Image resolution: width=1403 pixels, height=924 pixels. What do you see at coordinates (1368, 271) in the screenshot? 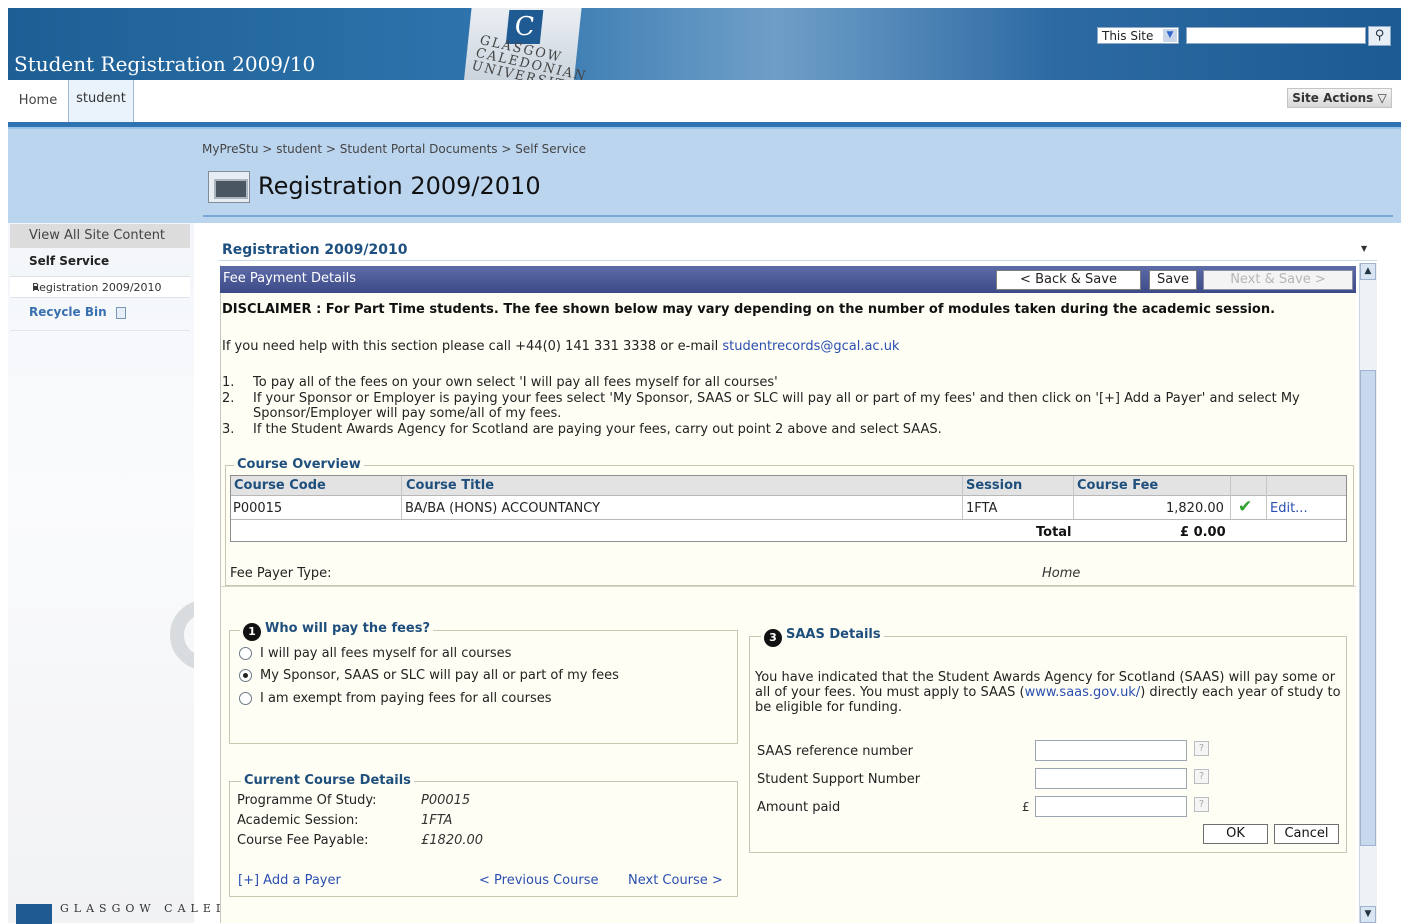
I see `scroll-up-icon: ▲` at bounding box center [1368, 271].